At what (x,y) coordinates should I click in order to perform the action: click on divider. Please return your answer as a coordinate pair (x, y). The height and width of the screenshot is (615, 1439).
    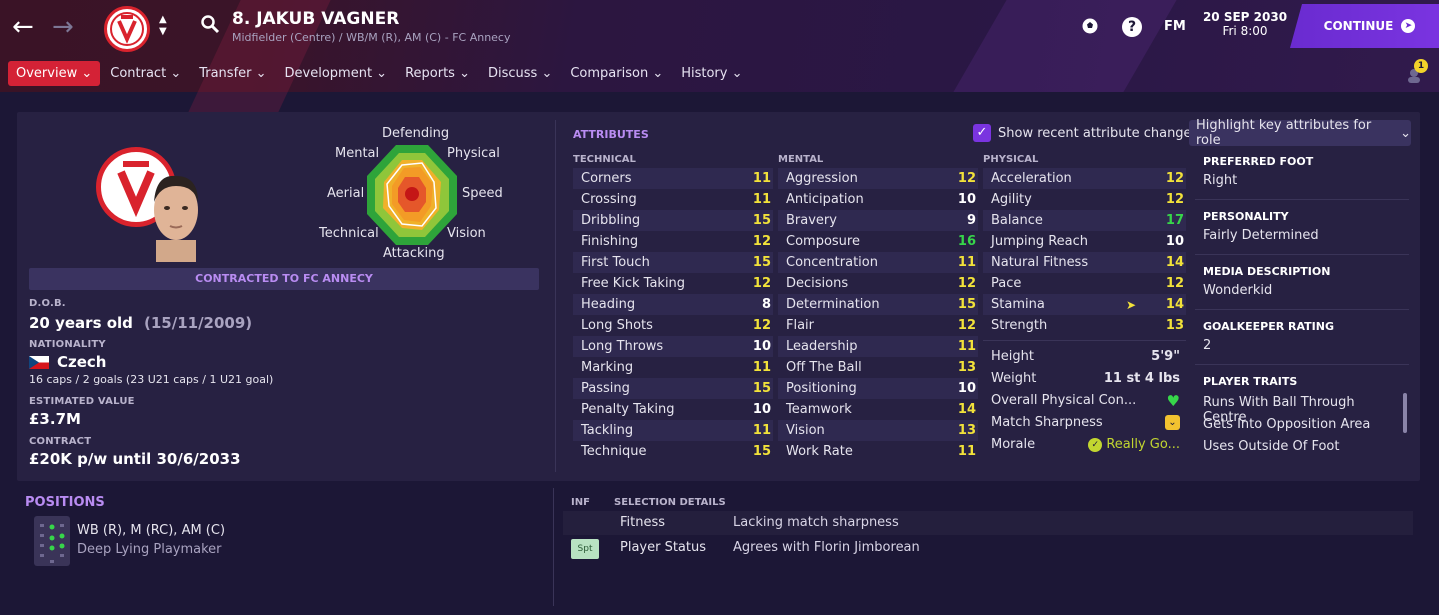
    Looking at the image, I should click on (1302, 364).